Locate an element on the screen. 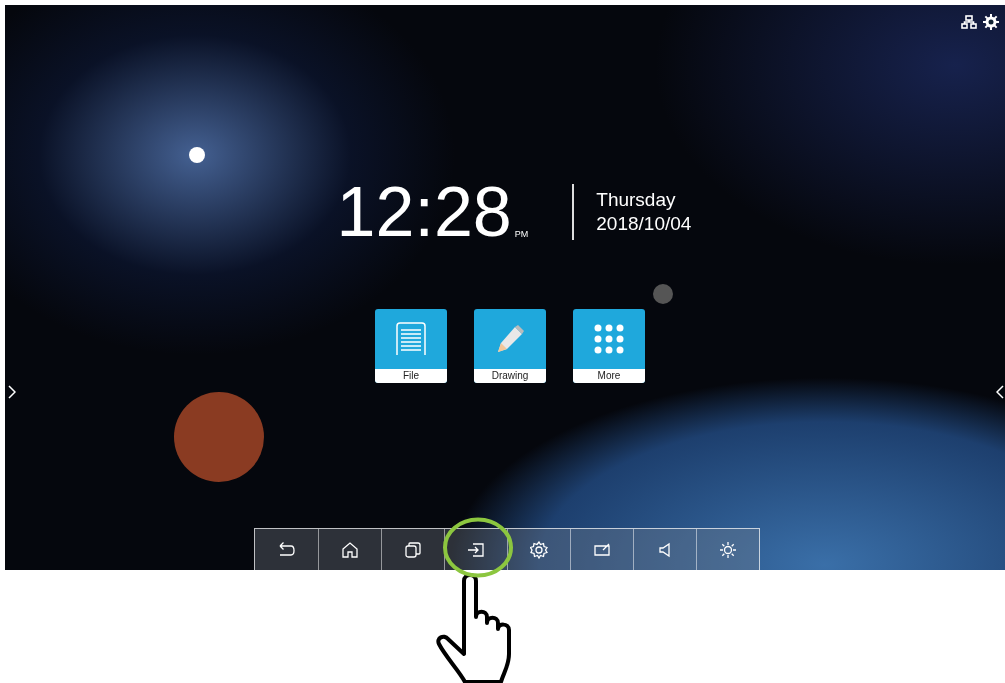 This screenshot has height=683, width=1005. weekday-label: Thursday is located at coordinates (636, 200).